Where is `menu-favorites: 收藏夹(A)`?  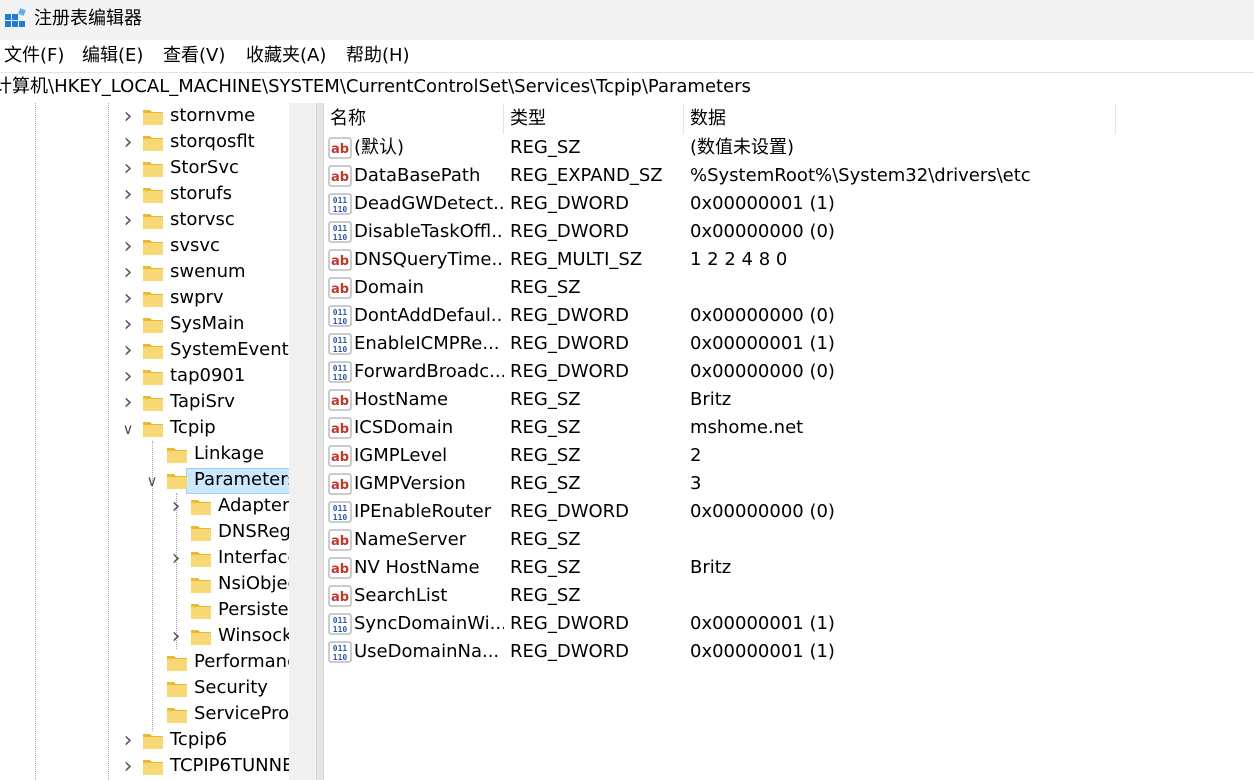 menu-favorites: 收藏夹(A) is located at coordinates (286, 56).